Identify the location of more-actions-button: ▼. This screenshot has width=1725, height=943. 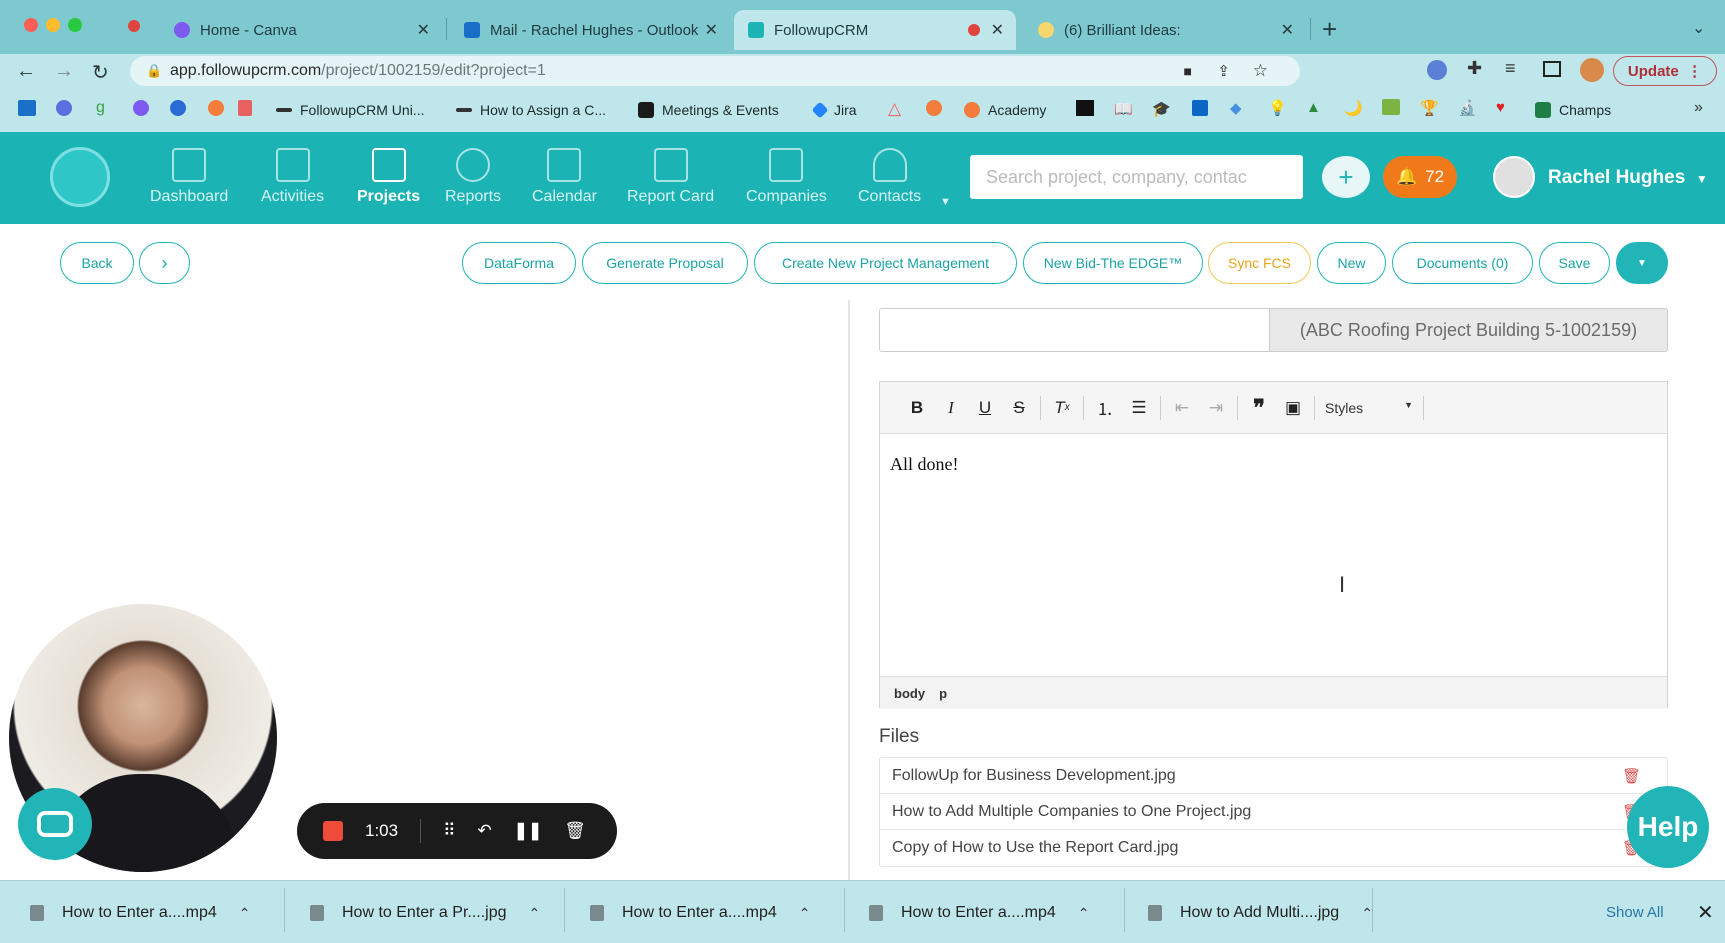
(1642, 263).